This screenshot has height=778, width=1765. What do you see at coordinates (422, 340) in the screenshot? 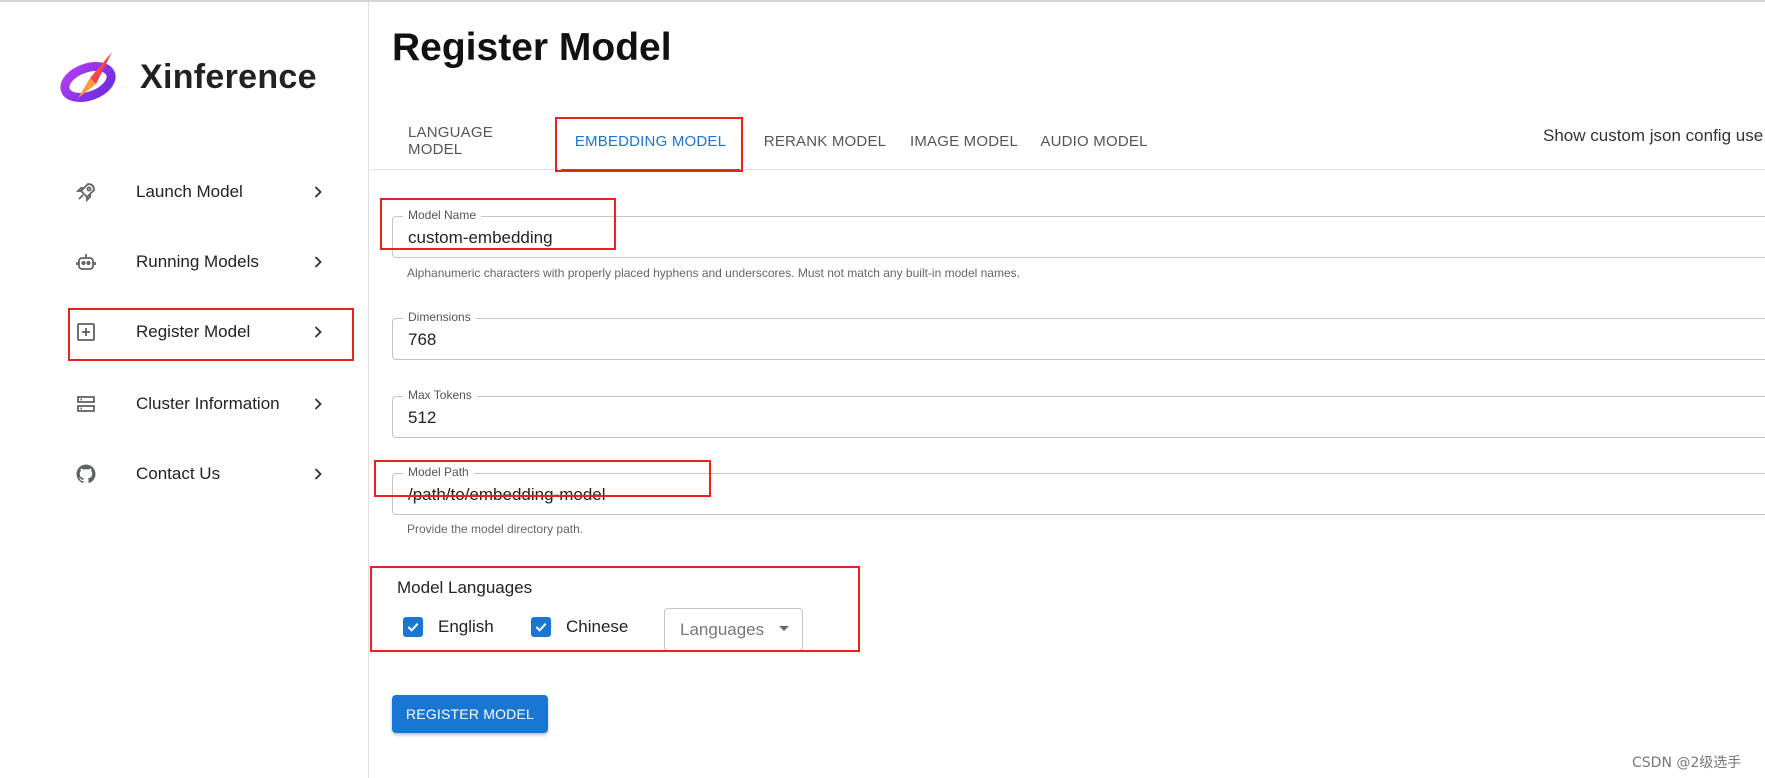
I see `dimensions-input: 768` at bounding box center [422, 340].